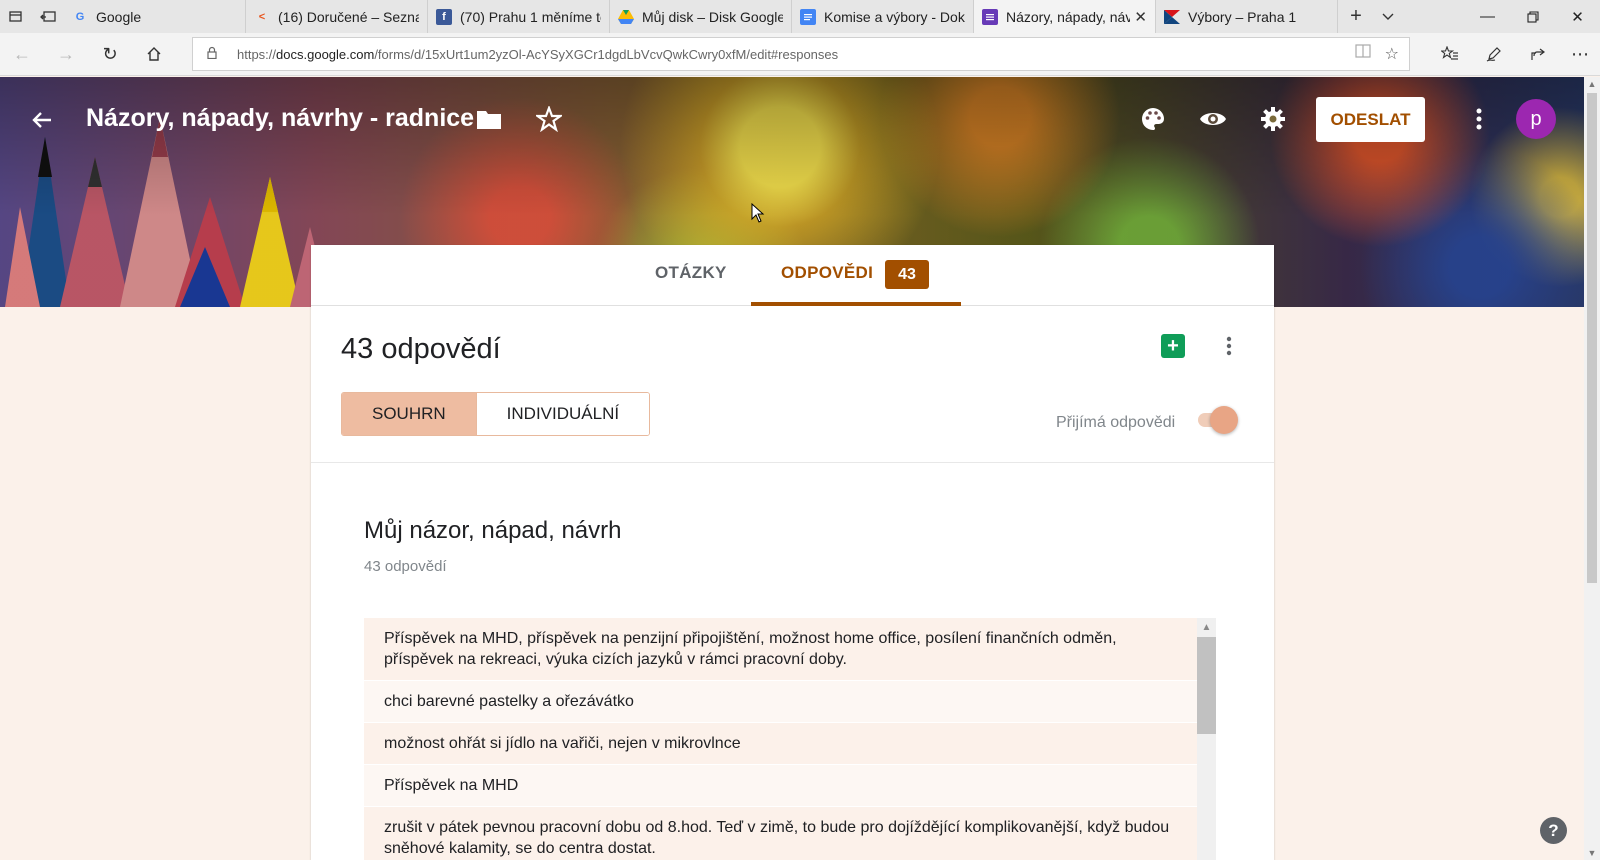 Image resolution: width=1600 pixels, height=860 pixels. I want to click on share-icon, so click(1538, 54).